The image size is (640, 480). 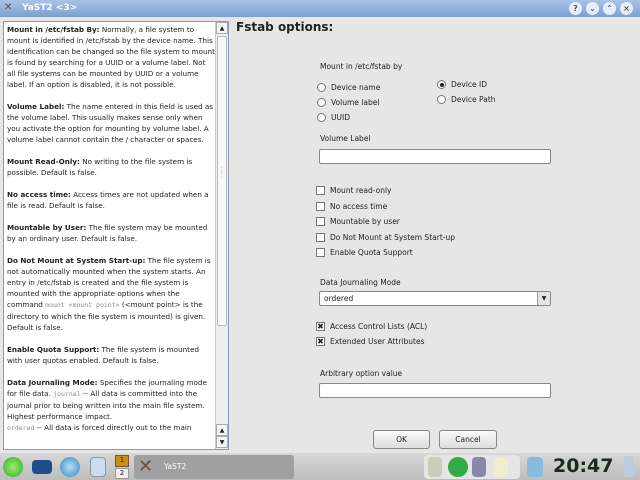 I want to click on taskbar: 1 2 ✕ YaST2 20:47, so click(x=320, y=466).